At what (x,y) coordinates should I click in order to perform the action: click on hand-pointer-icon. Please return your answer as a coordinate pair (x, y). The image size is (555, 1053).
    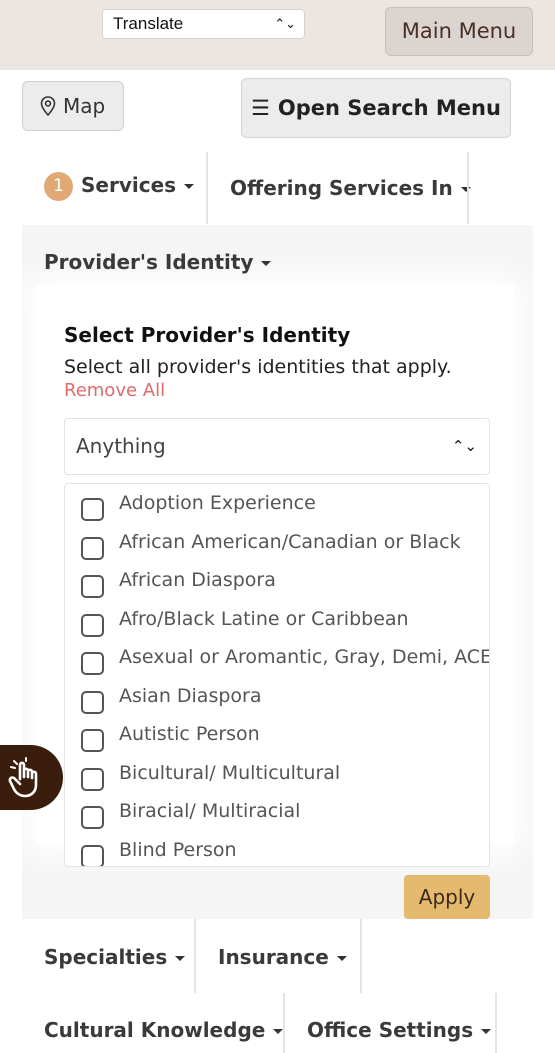
    Looking at the image, I should click on (23, 777).